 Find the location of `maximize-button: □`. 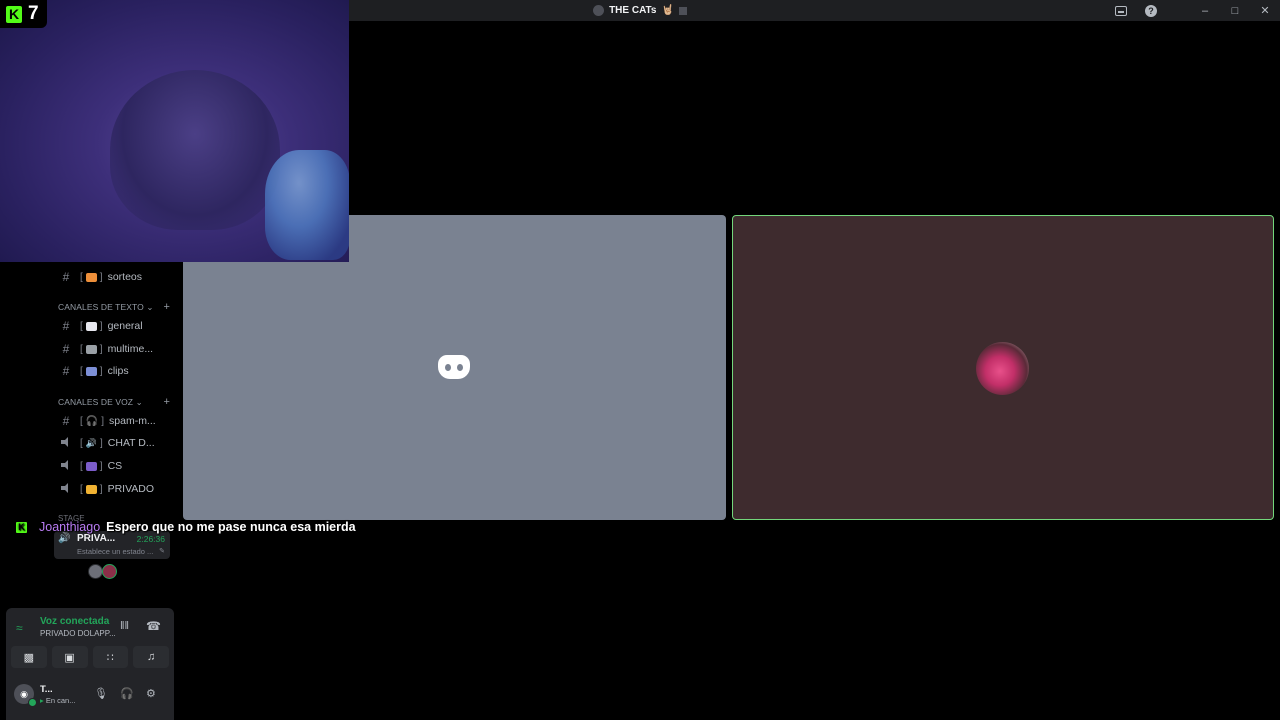

maximize-button: □ is located at coordinates (1235, 10).